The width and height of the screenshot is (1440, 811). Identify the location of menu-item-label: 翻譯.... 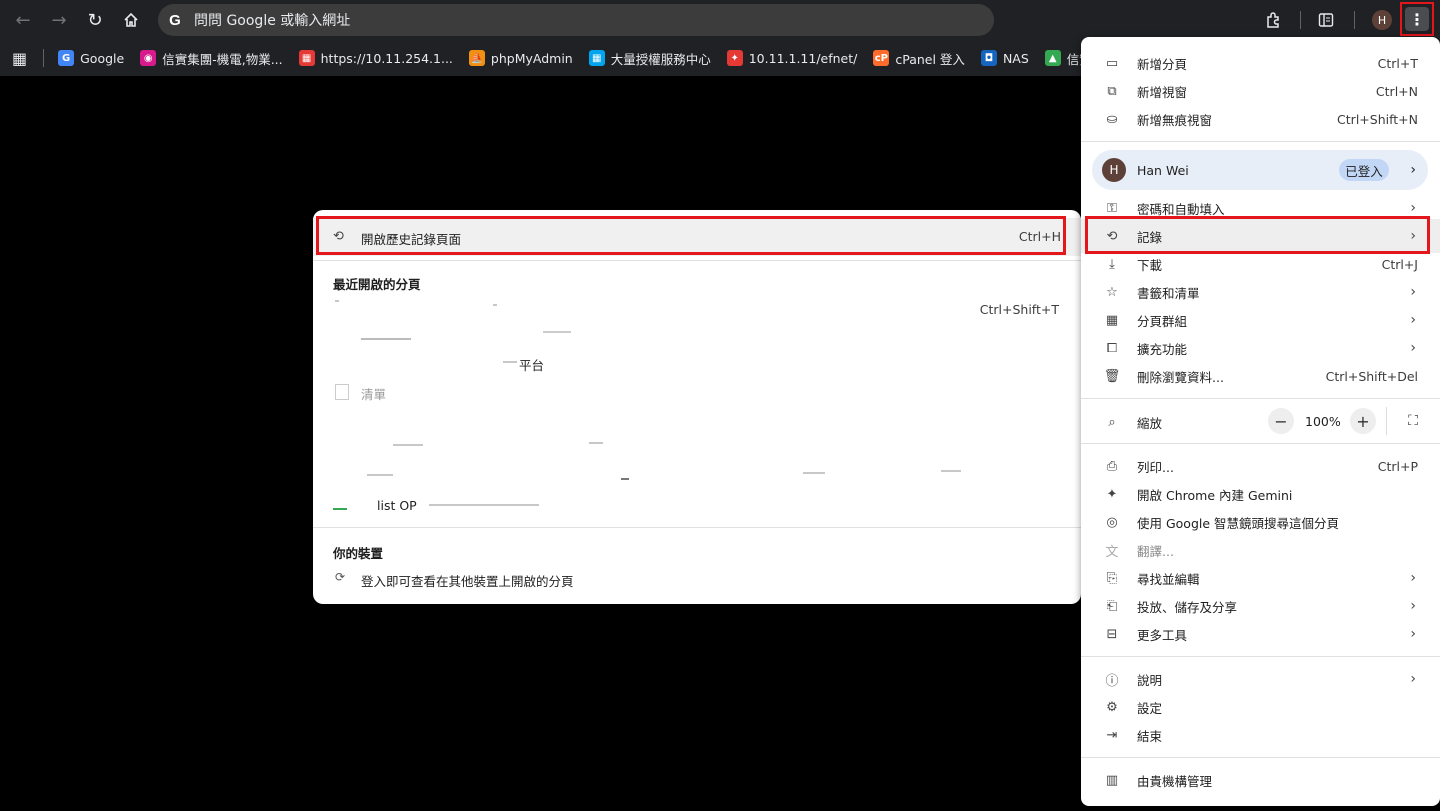
(1155, 551).